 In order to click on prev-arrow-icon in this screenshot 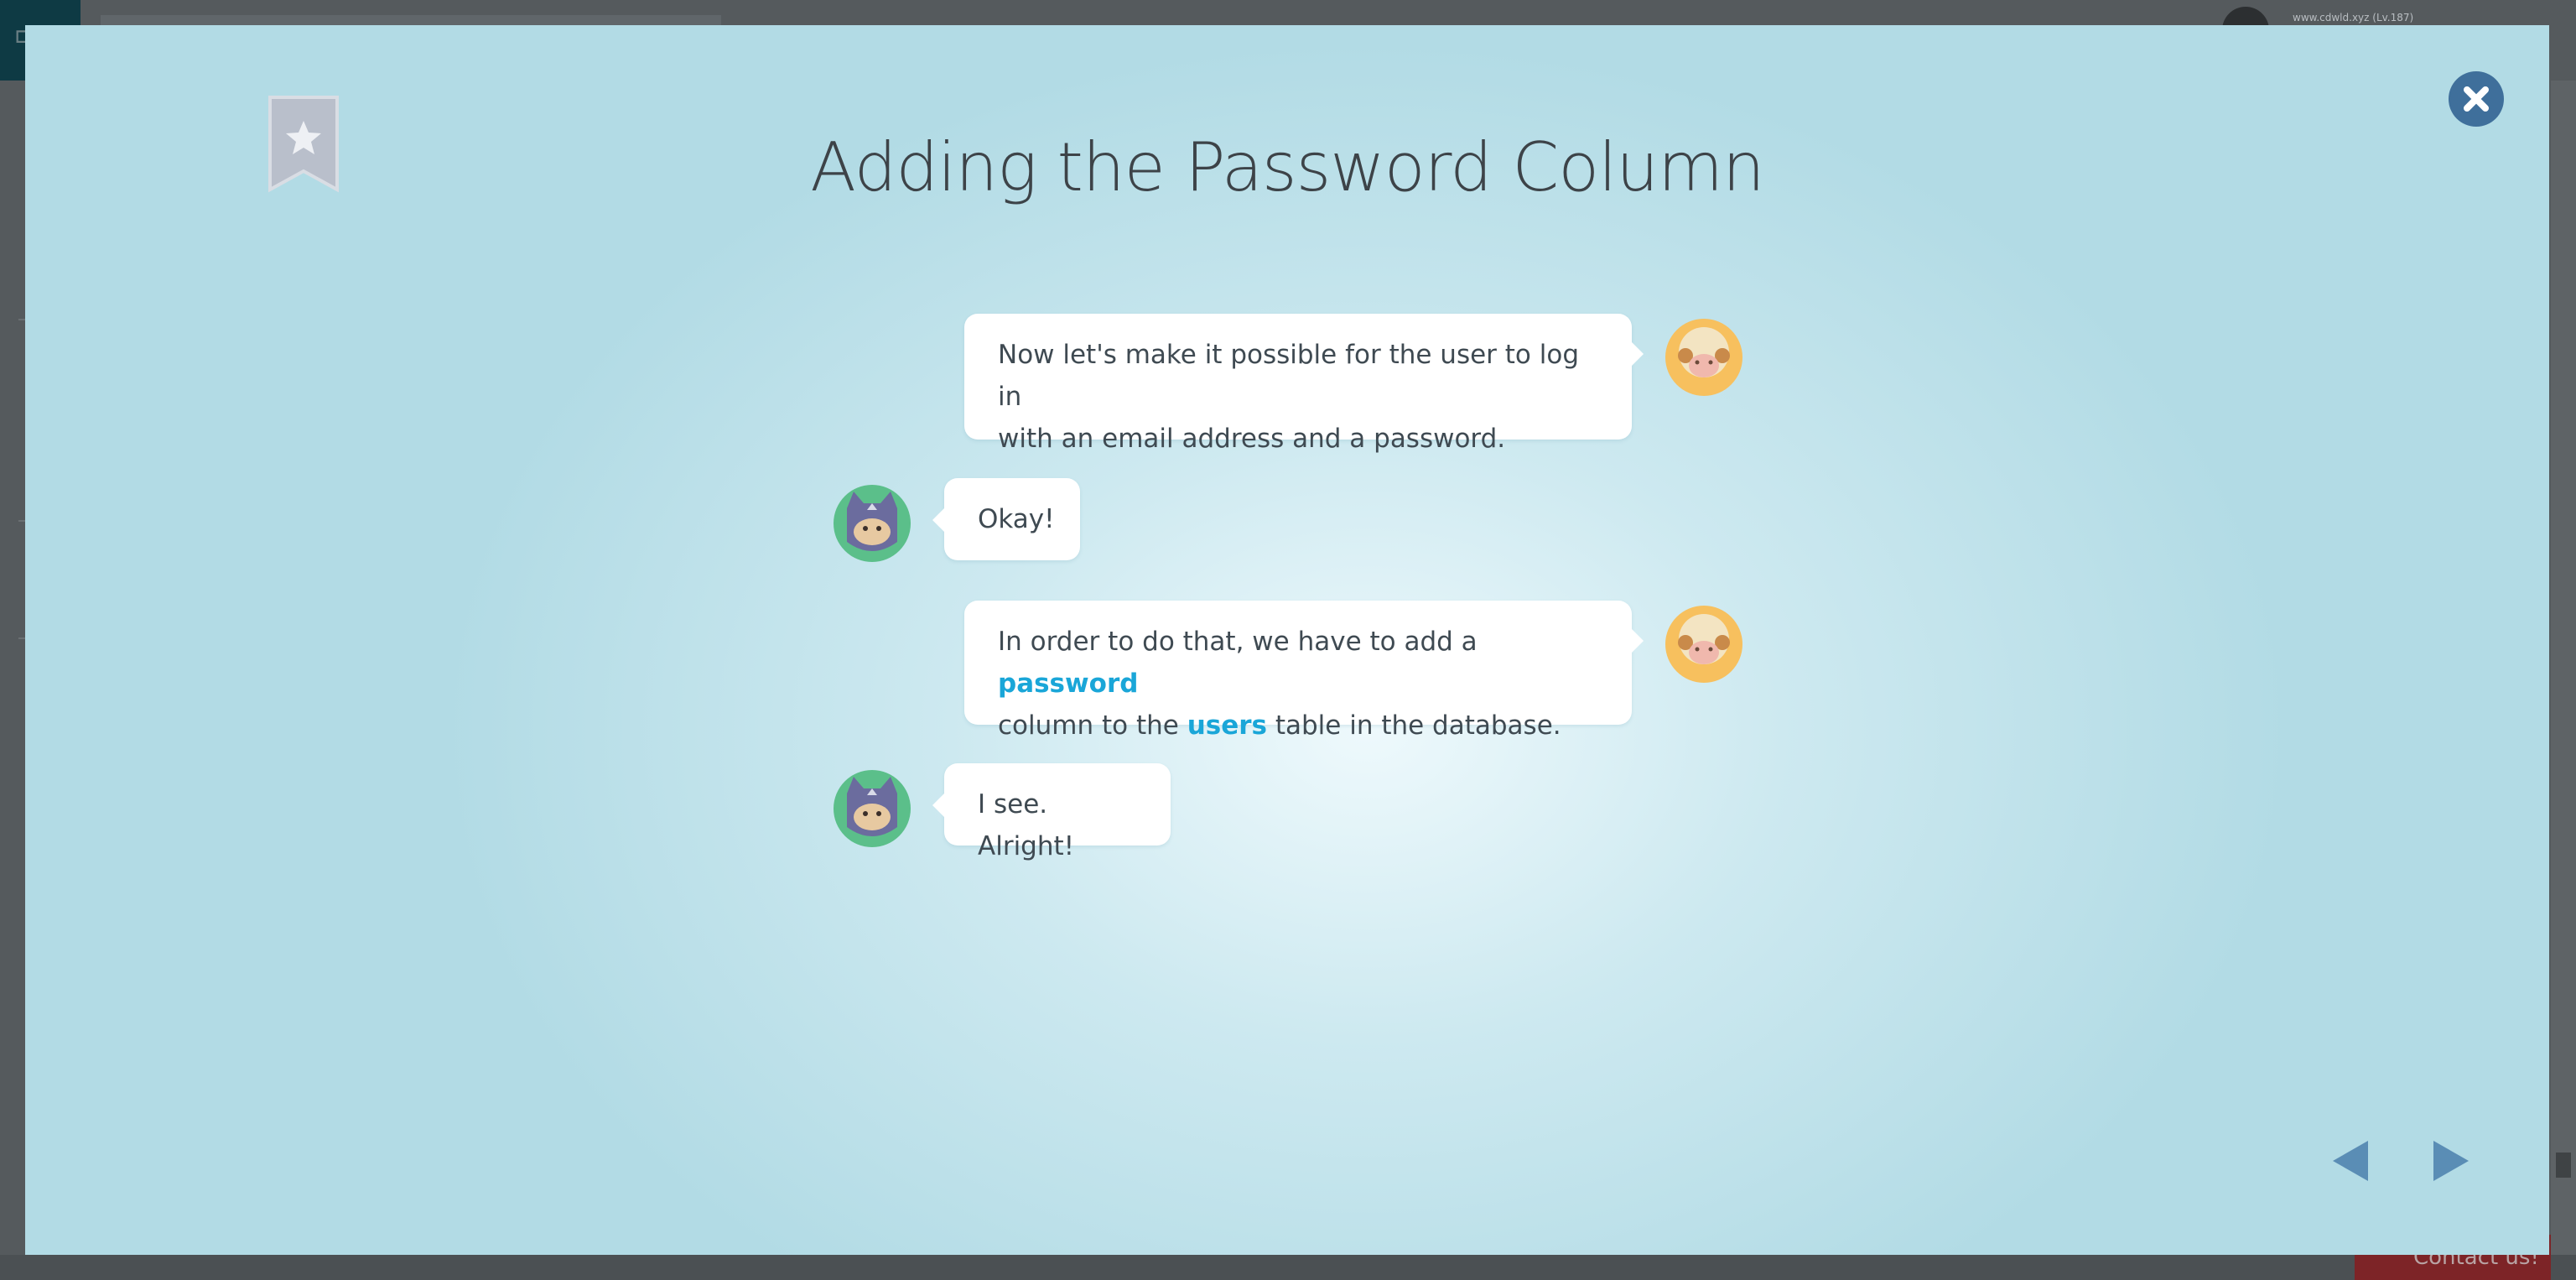, I will do `click(2351, 1161)`.